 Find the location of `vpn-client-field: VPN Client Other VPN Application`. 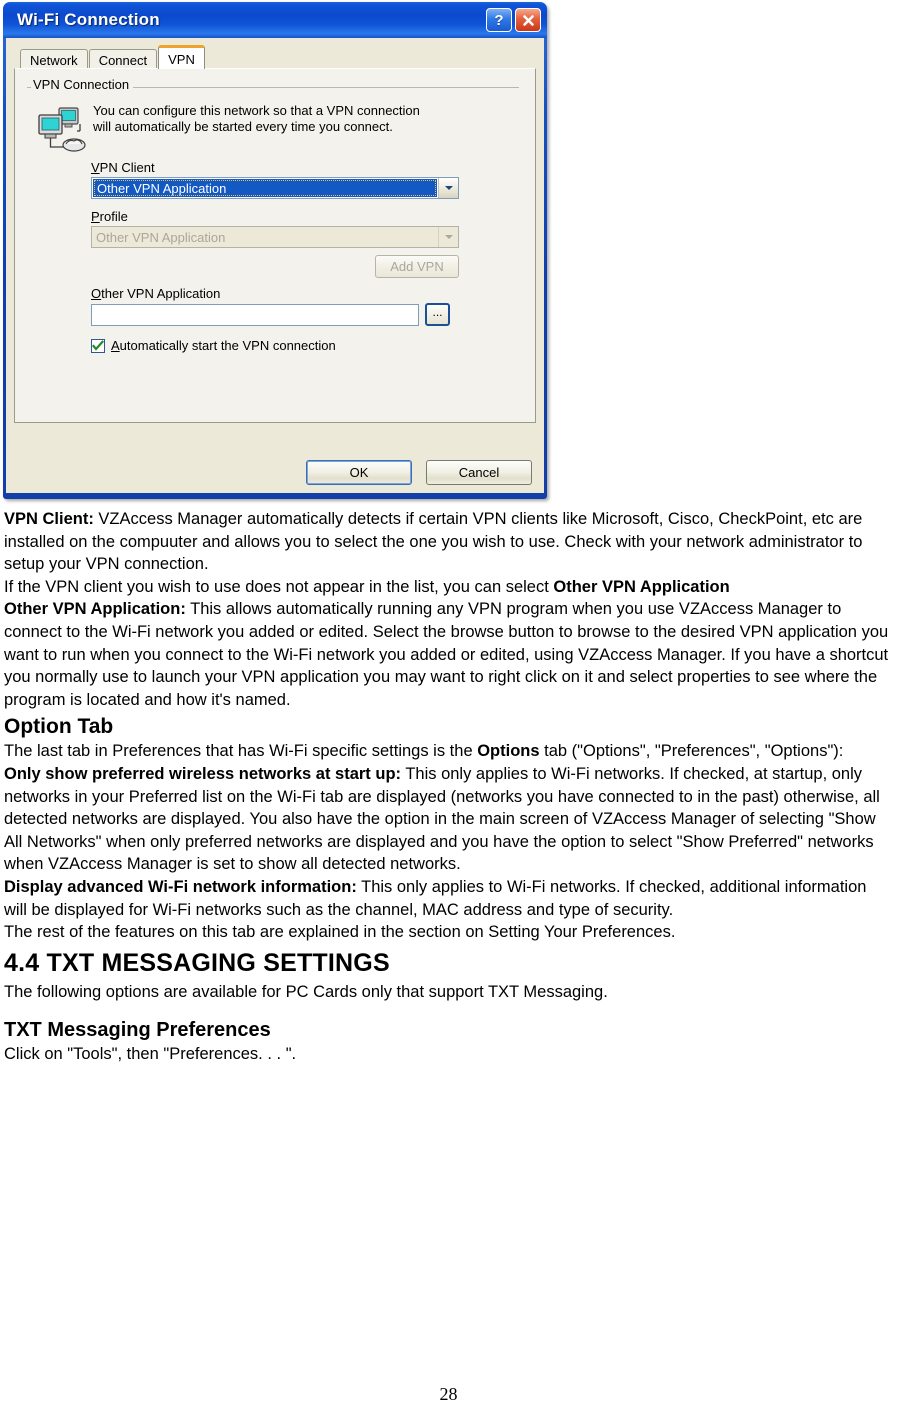

vpn-client-field: VPN Client Other VPN Application is located at coordinates (306, 179).